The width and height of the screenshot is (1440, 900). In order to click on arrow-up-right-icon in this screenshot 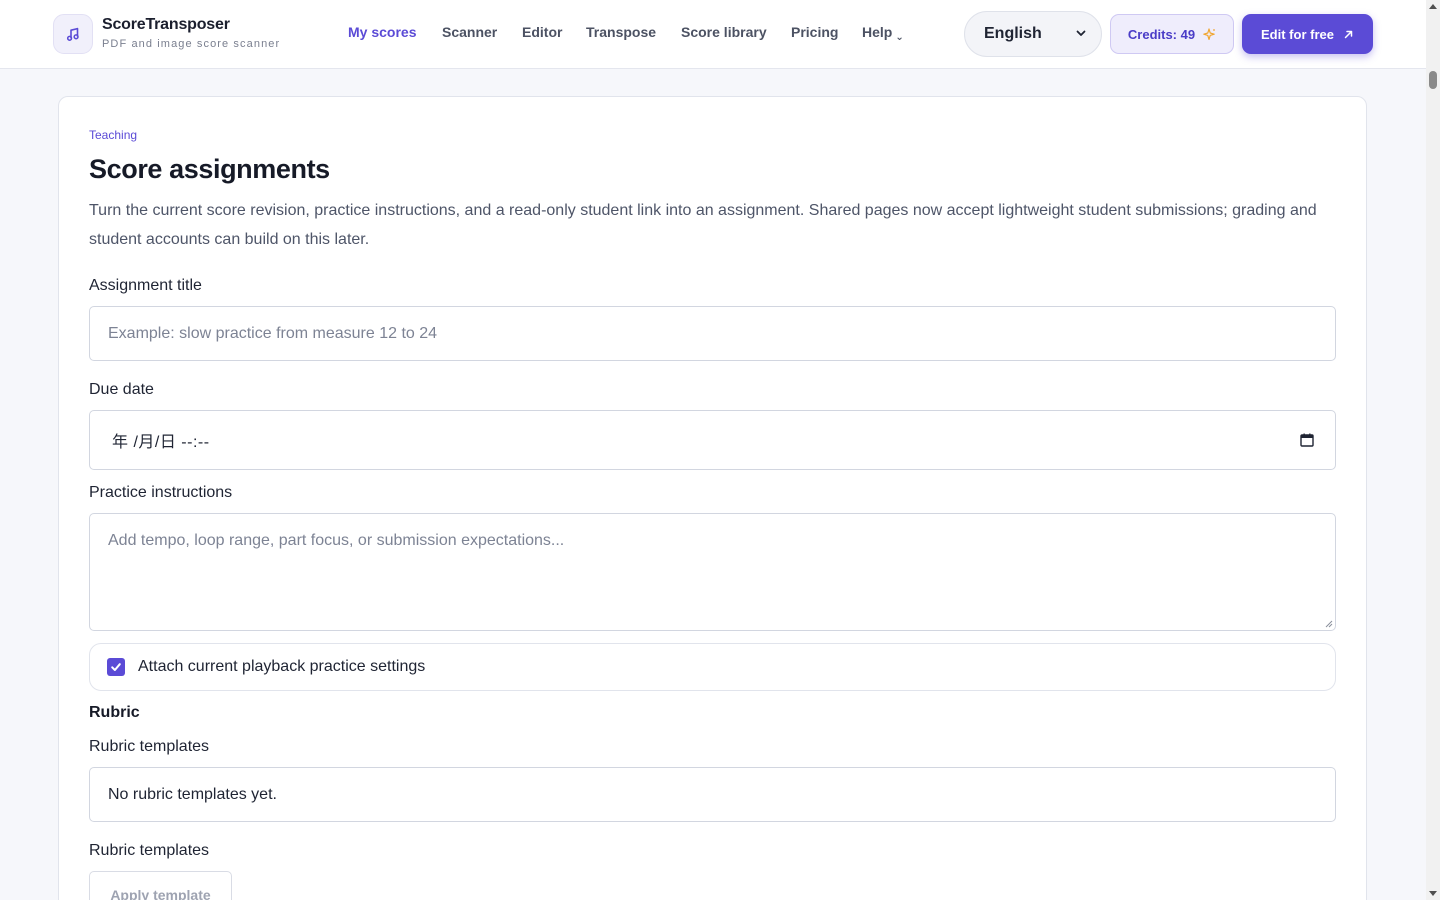, I will do `click(1348, 34)`.